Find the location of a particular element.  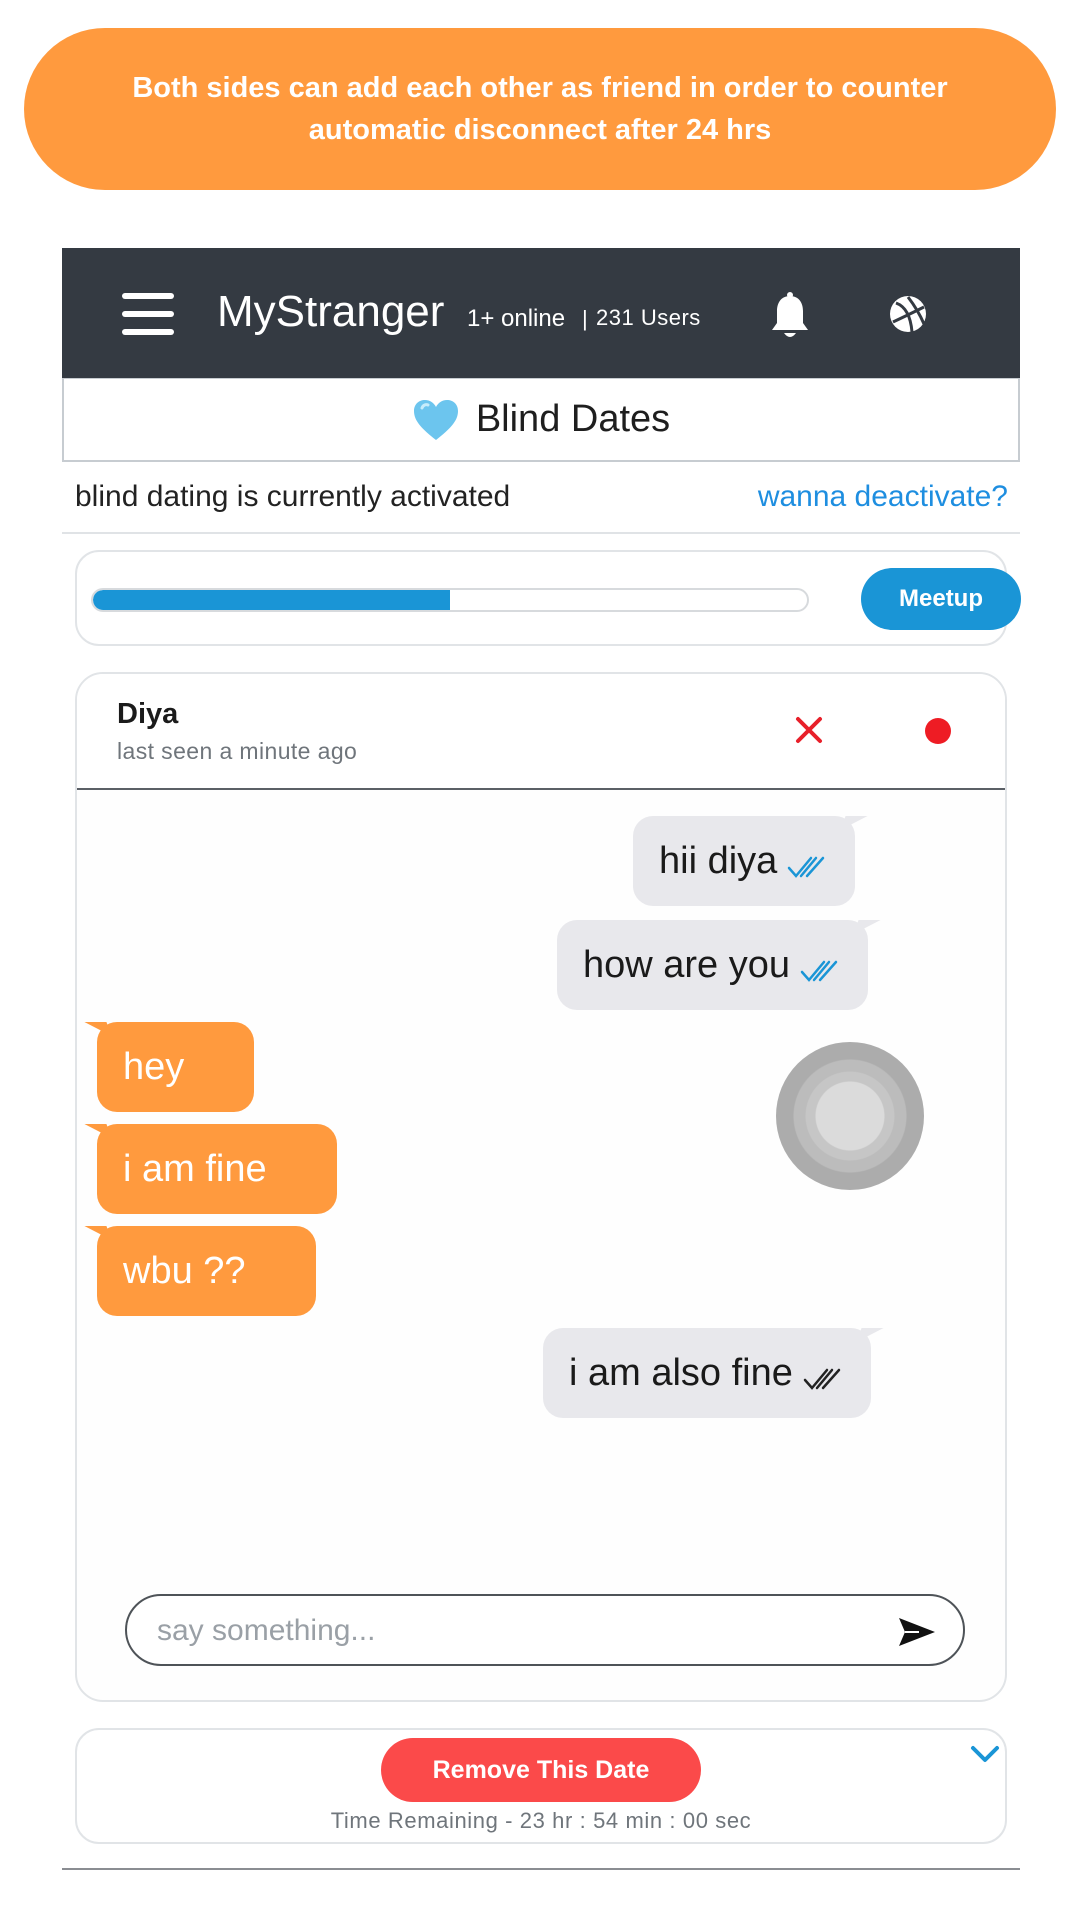

meetup-button: Meetup is located at coordinates (941, 599).